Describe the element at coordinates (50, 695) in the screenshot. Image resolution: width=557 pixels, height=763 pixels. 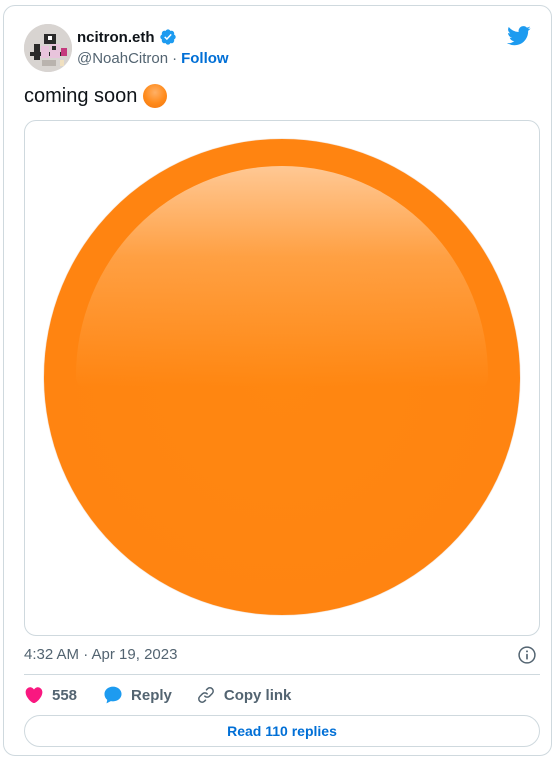
I see `like-button: 558` at that location.